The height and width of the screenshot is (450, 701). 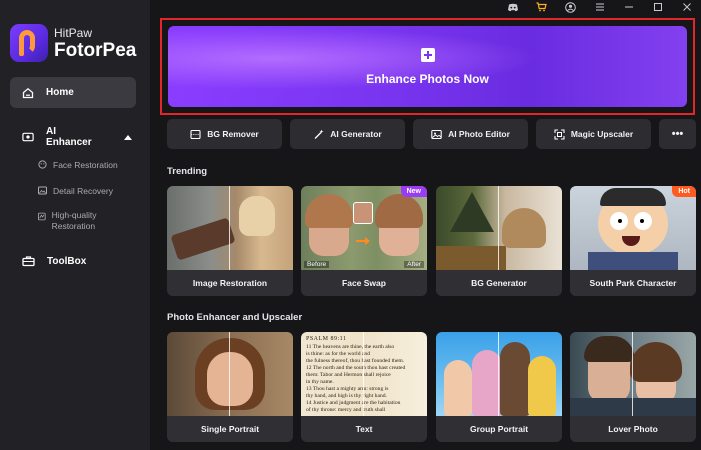 I want to click on menu-icon, so click(x=599, y=7).